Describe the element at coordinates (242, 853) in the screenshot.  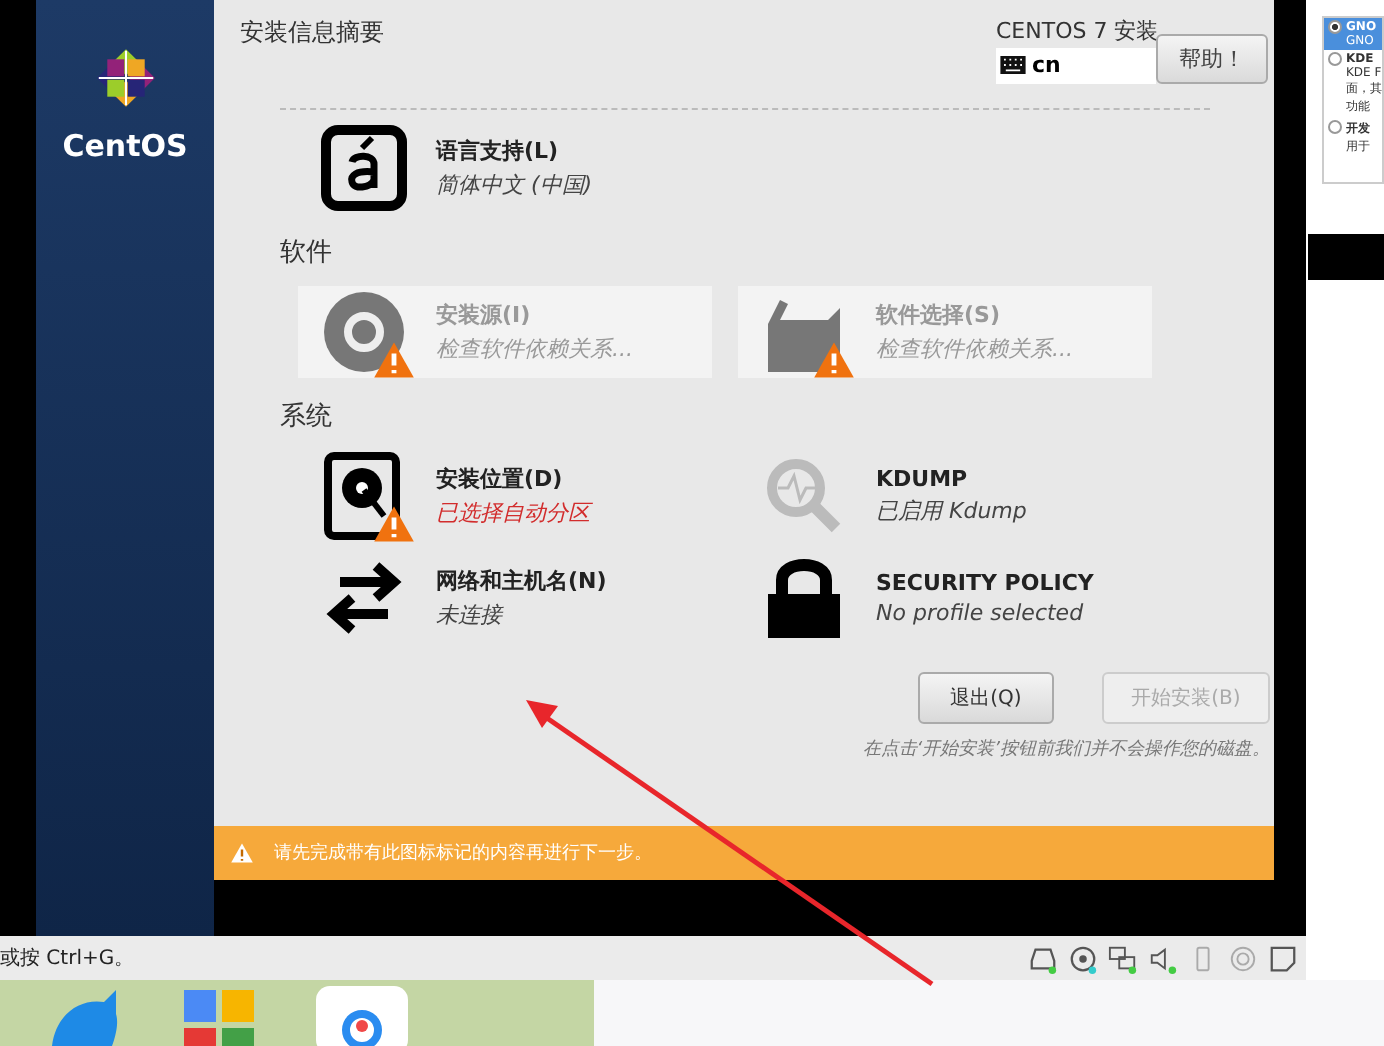
I see `warning-icon` at that location.